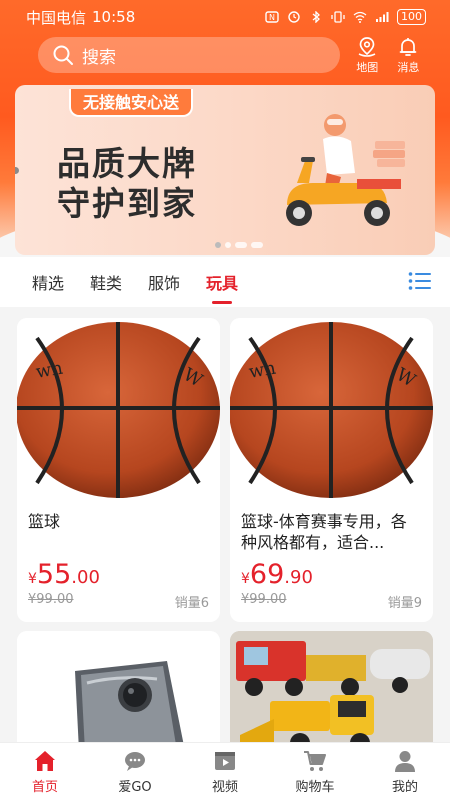 The image size is (450, 800). I want to click on tab-shoes: 鞋类, so click(106, 282).